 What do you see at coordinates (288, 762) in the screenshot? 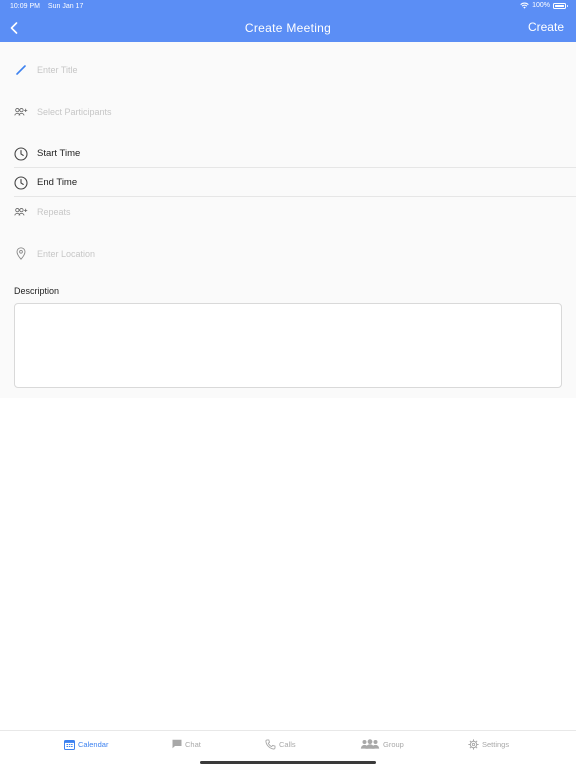
I see `home-indicator` at bounding box center [288, 762].